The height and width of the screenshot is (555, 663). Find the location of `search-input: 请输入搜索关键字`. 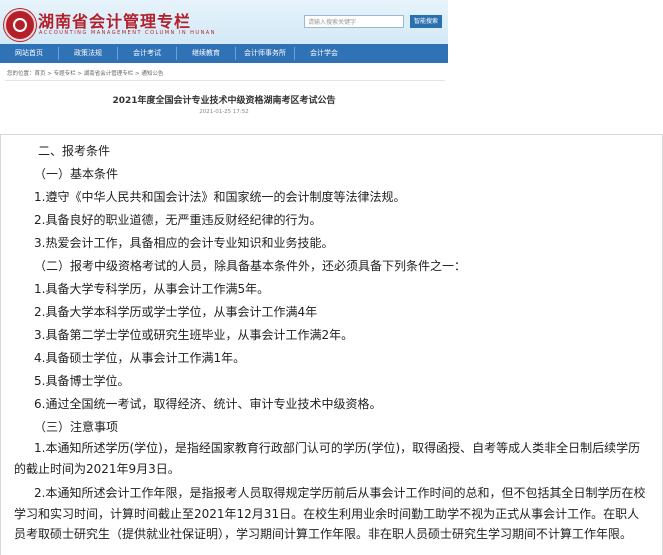

search-input: 请输入搜索关键字 is located at coordinates (354, 21).